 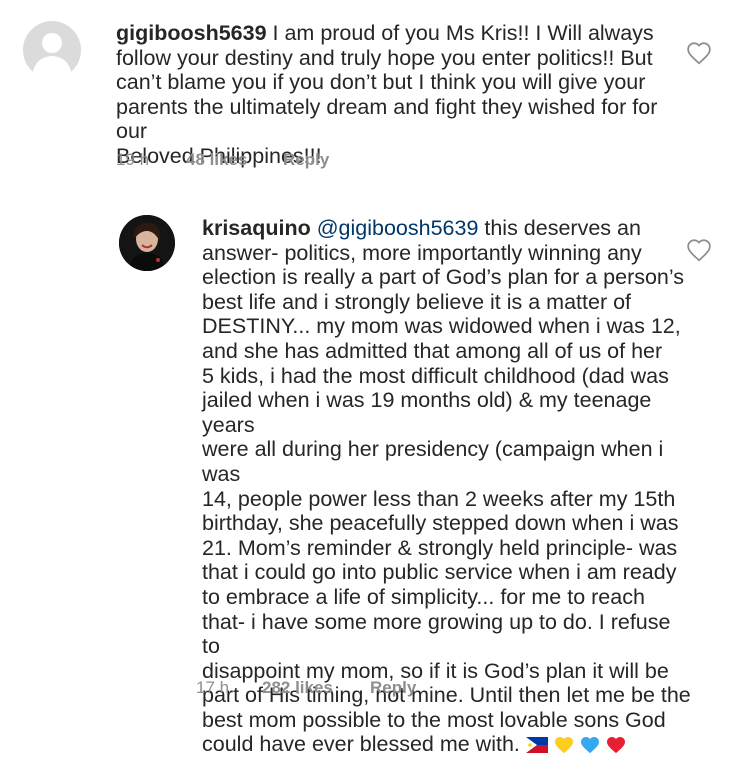 What do you see at coordinates (234, 160) in the screenshot?
I see `likes-count: 48 likes` at bounding box center [234, 160].